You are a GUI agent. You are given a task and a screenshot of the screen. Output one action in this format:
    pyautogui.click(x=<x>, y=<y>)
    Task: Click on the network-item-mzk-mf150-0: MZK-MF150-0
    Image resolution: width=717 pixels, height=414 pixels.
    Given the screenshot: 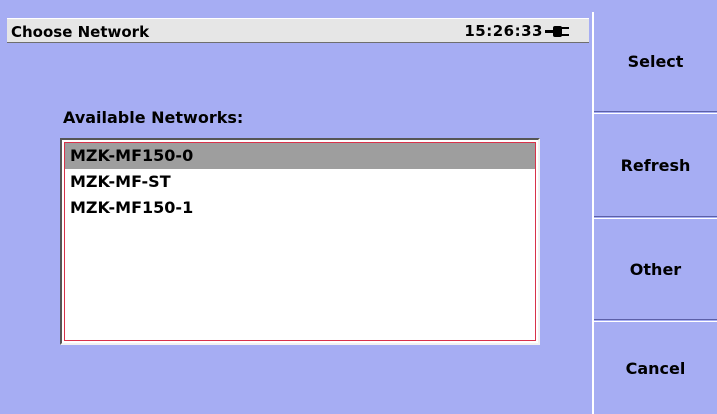 What is the action you would take?
    pyautogui.click(x=300, y=156)
    